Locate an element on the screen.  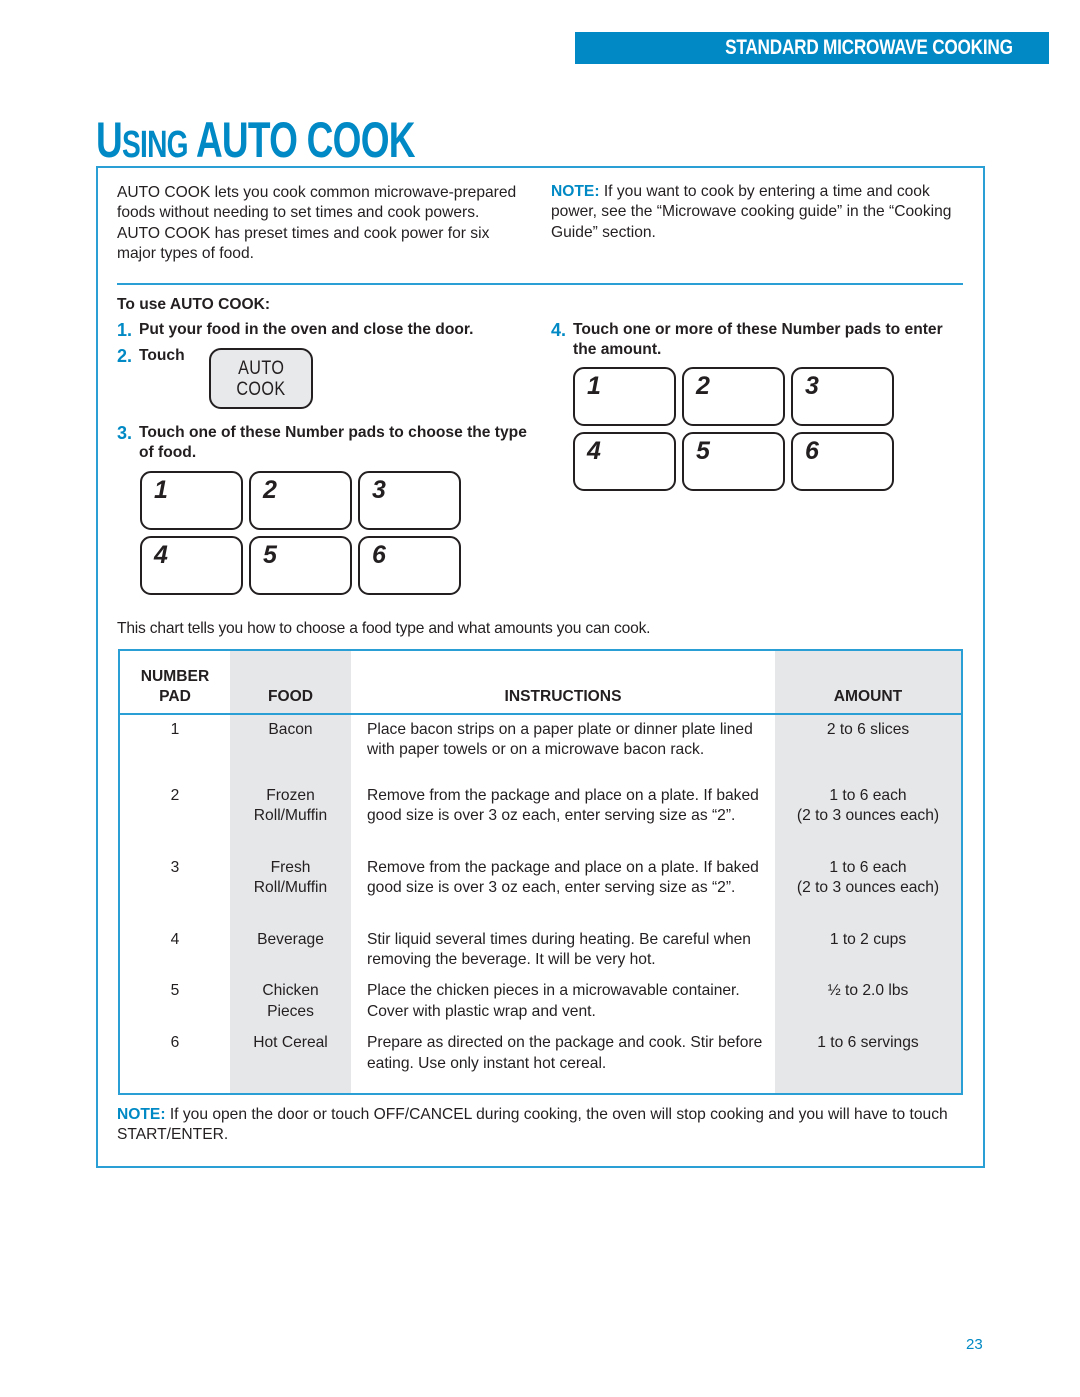
auto-cook-button: AUTO COOK is located at coordinates (261, 378).